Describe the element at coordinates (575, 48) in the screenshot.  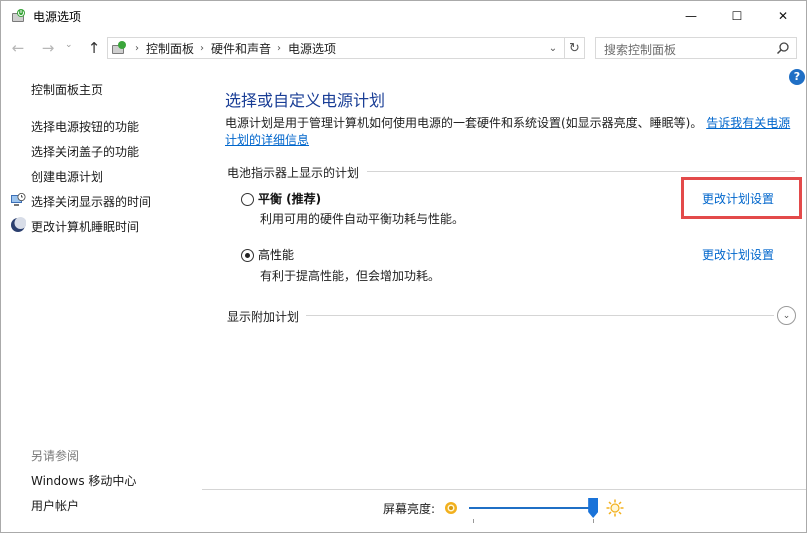
I see `refresh-button: ↻` at that location.